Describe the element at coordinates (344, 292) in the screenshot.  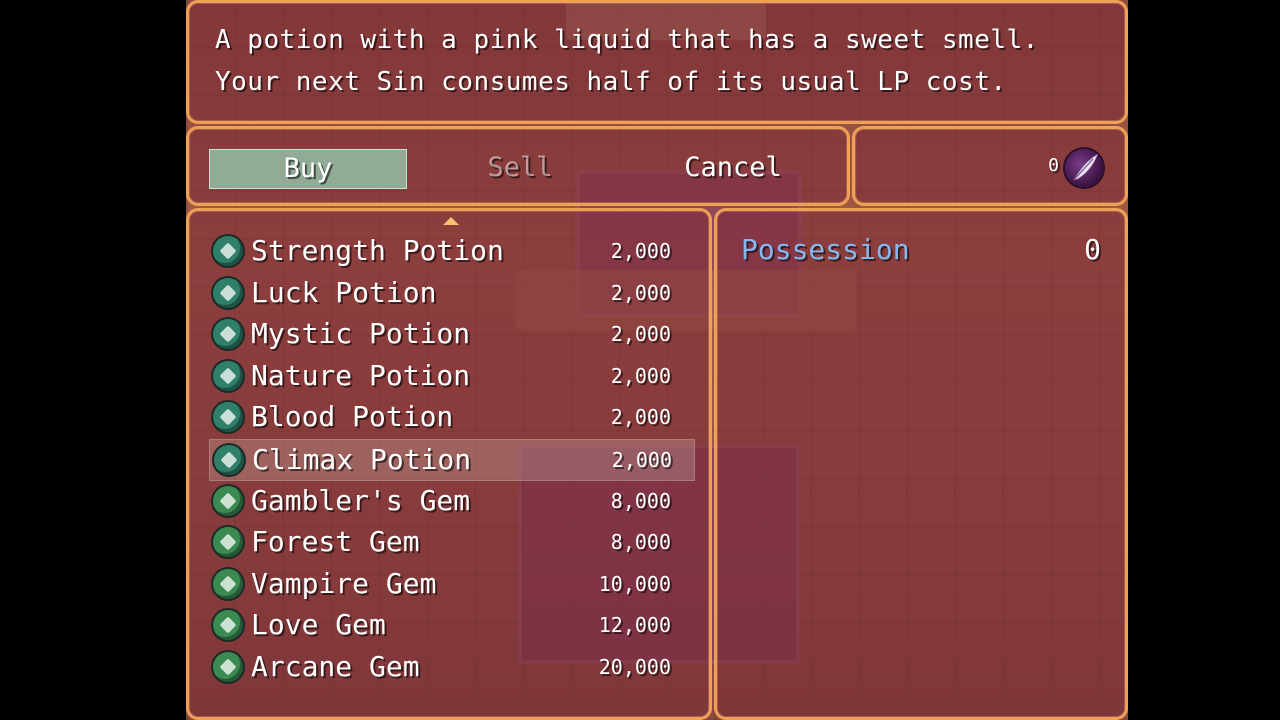
I see `item-name: Luck Potion` at that location.